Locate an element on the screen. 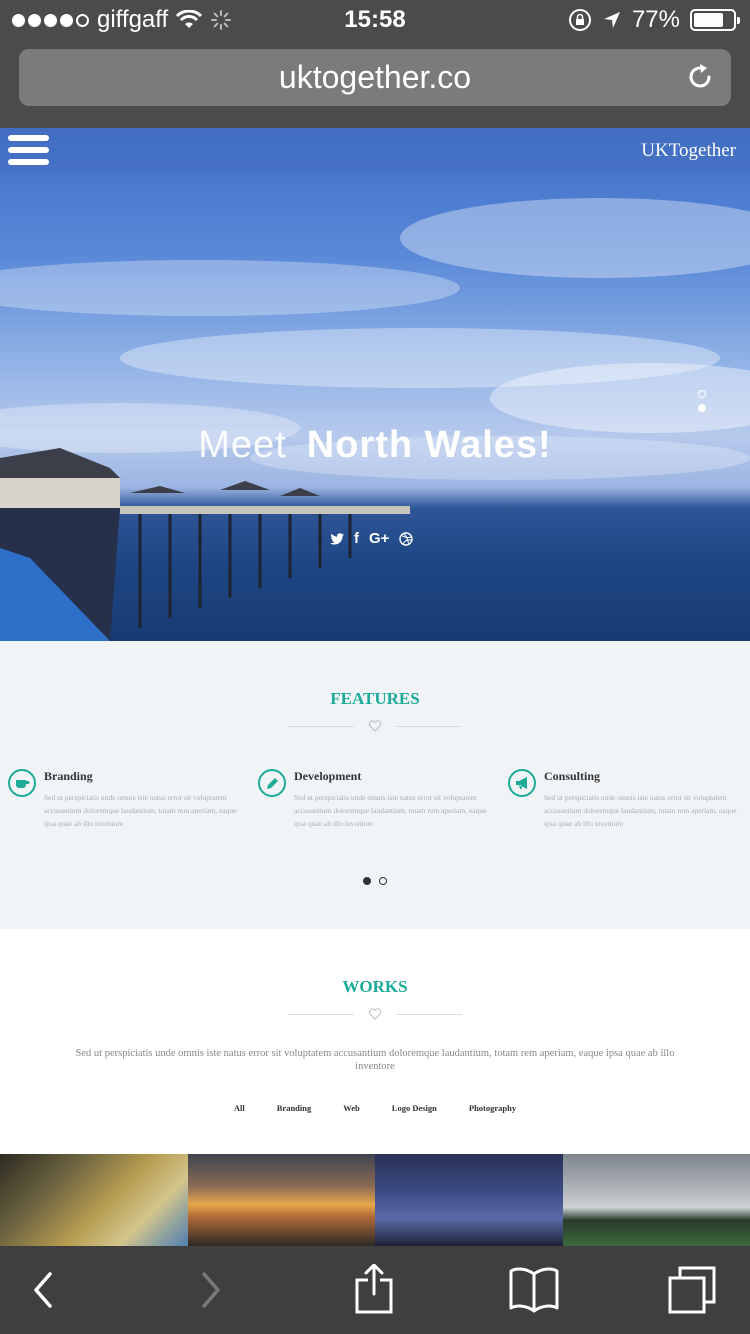 Image resolution: width=750 pixels, height=1334 pixels. filter-logo-design: Logo Design is located at coordinates (414, 1108).